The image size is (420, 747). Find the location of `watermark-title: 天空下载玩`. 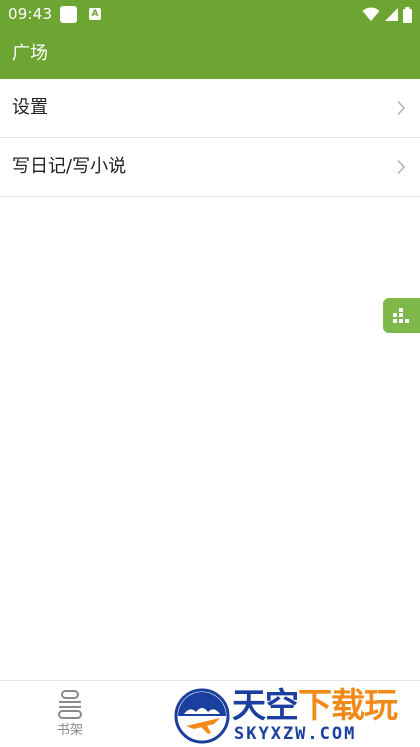

watermark-title: 天空下载玩 is located at coordinates (315, 706).